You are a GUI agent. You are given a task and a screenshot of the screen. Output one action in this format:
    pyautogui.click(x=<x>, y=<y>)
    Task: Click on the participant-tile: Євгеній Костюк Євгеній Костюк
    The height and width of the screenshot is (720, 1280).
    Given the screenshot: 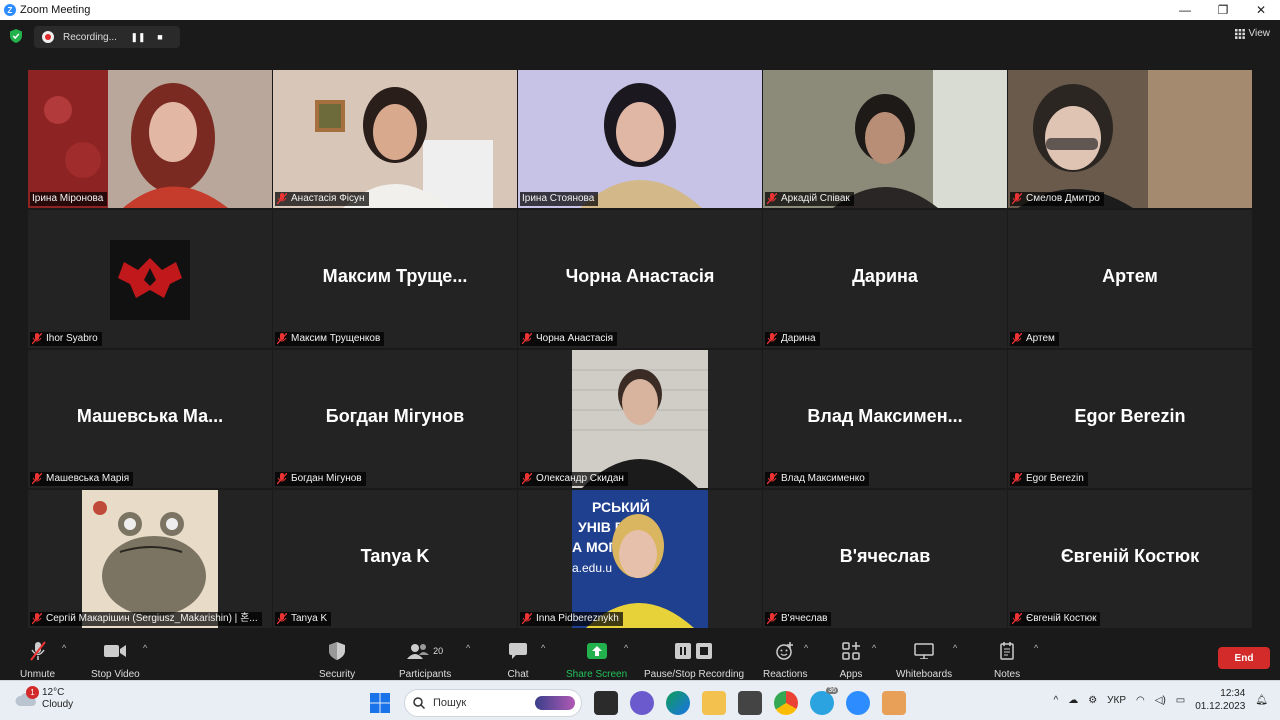 What is the action you would take?
    pyautogui.click(x=1130, y=559)
    